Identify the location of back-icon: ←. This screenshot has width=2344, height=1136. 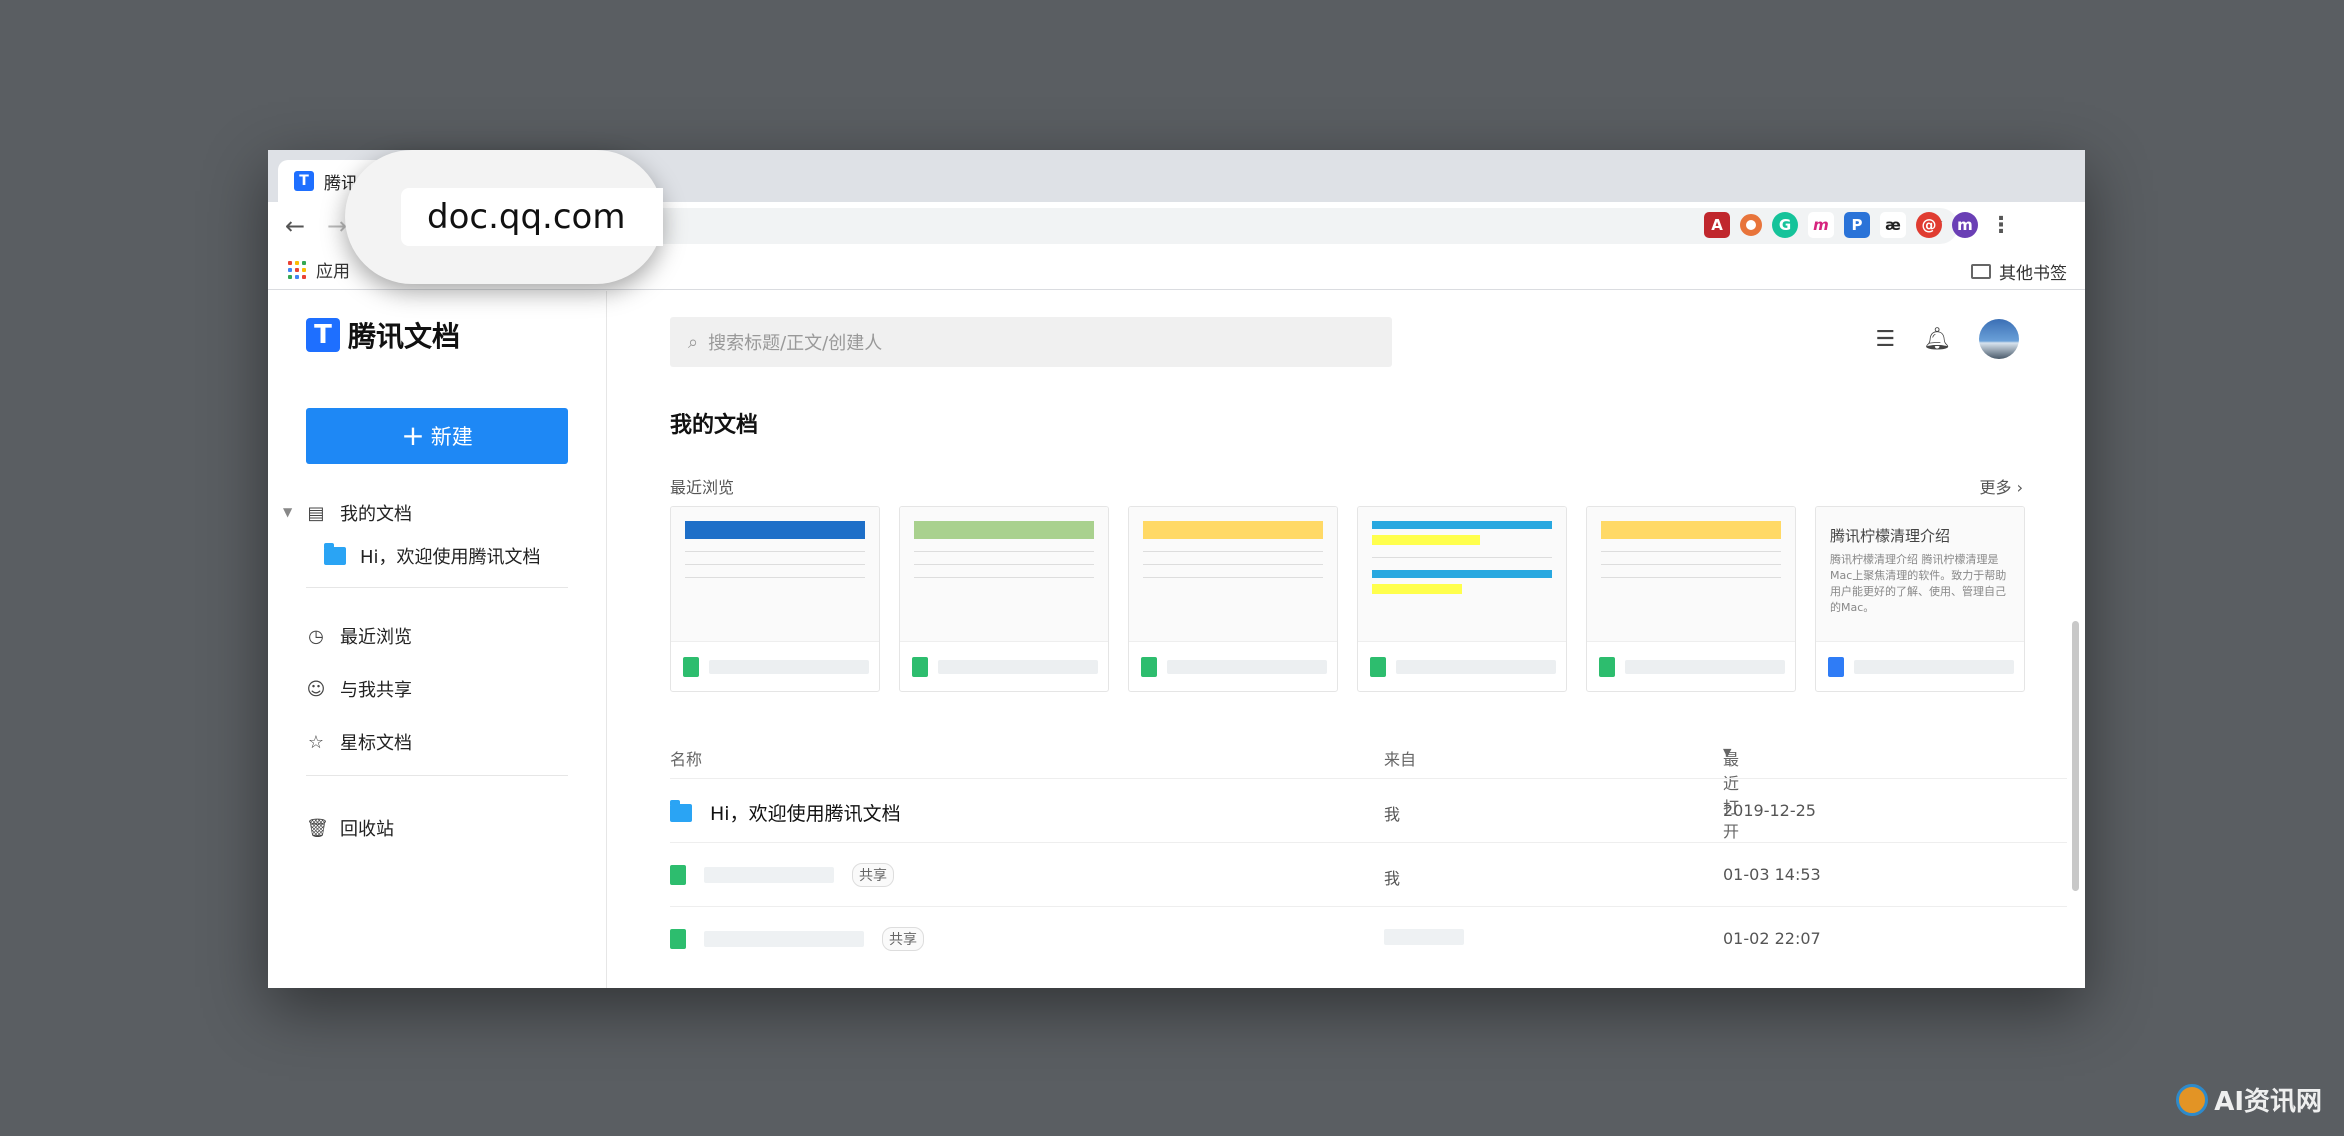
(295, 226).